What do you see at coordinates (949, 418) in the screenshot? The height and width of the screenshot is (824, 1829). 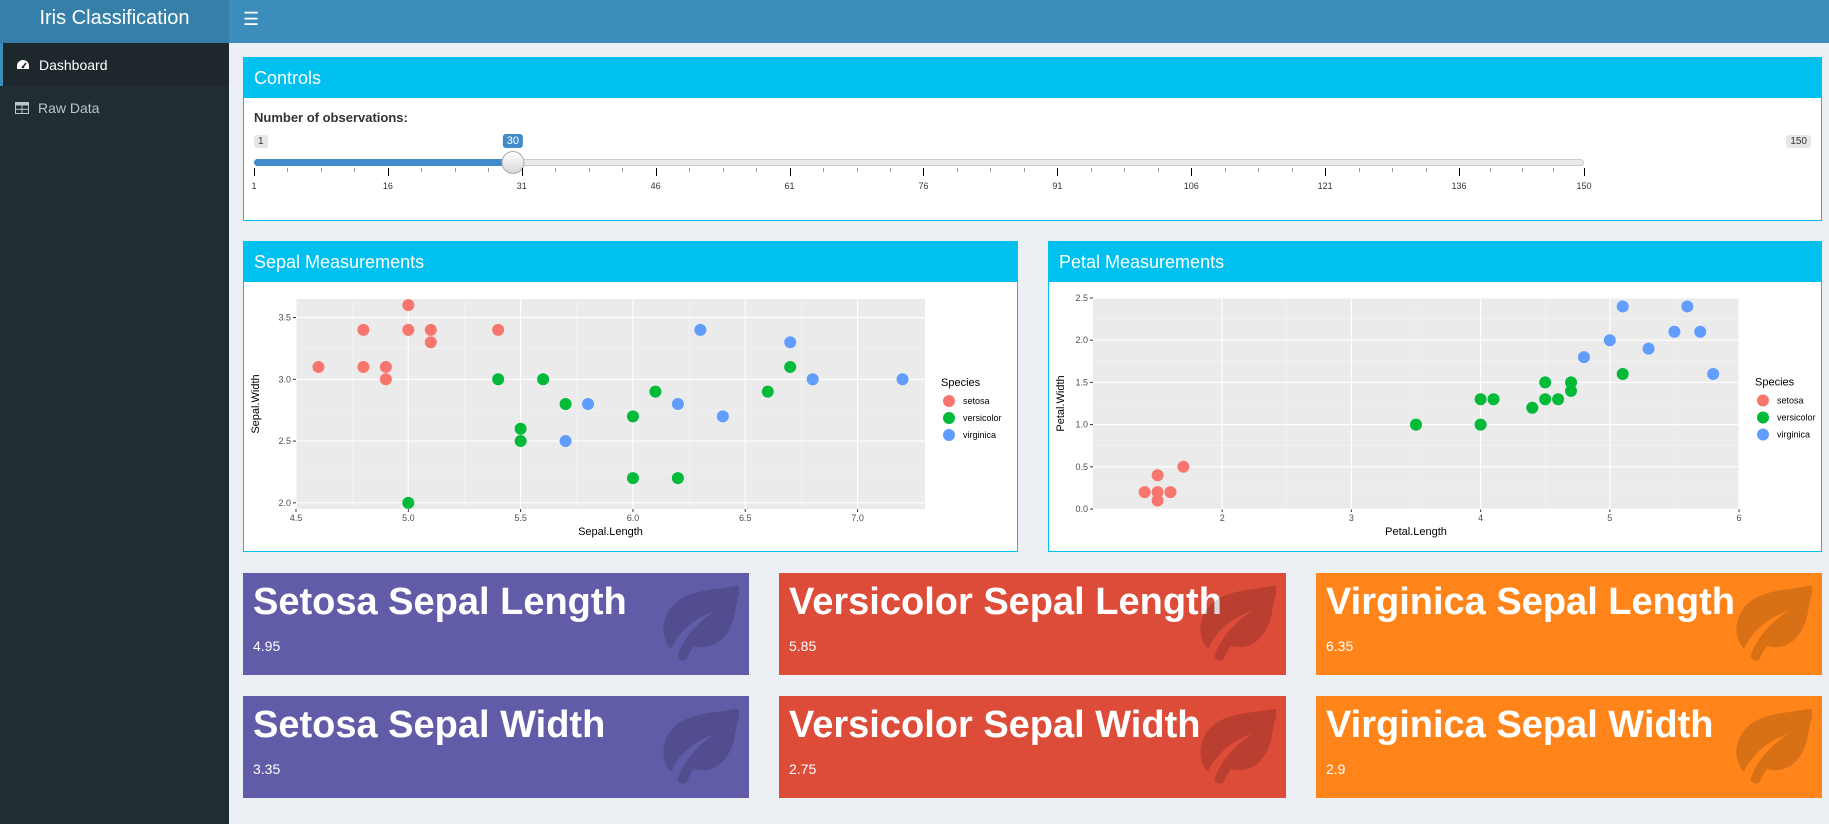 I see `legend-key-versicolor` at bounding box center [949, 418].